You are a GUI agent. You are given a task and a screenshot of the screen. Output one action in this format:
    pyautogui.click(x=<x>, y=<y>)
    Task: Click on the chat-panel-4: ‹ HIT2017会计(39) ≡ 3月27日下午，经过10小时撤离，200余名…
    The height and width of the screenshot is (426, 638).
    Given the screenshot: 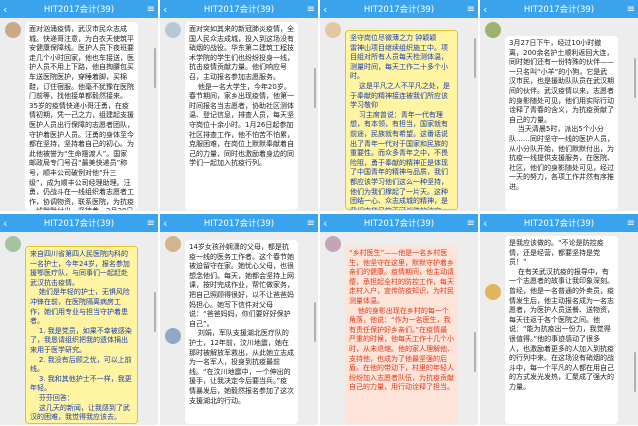 What is the action you would take?
    pyautogui.click(x=559, y=105)
    